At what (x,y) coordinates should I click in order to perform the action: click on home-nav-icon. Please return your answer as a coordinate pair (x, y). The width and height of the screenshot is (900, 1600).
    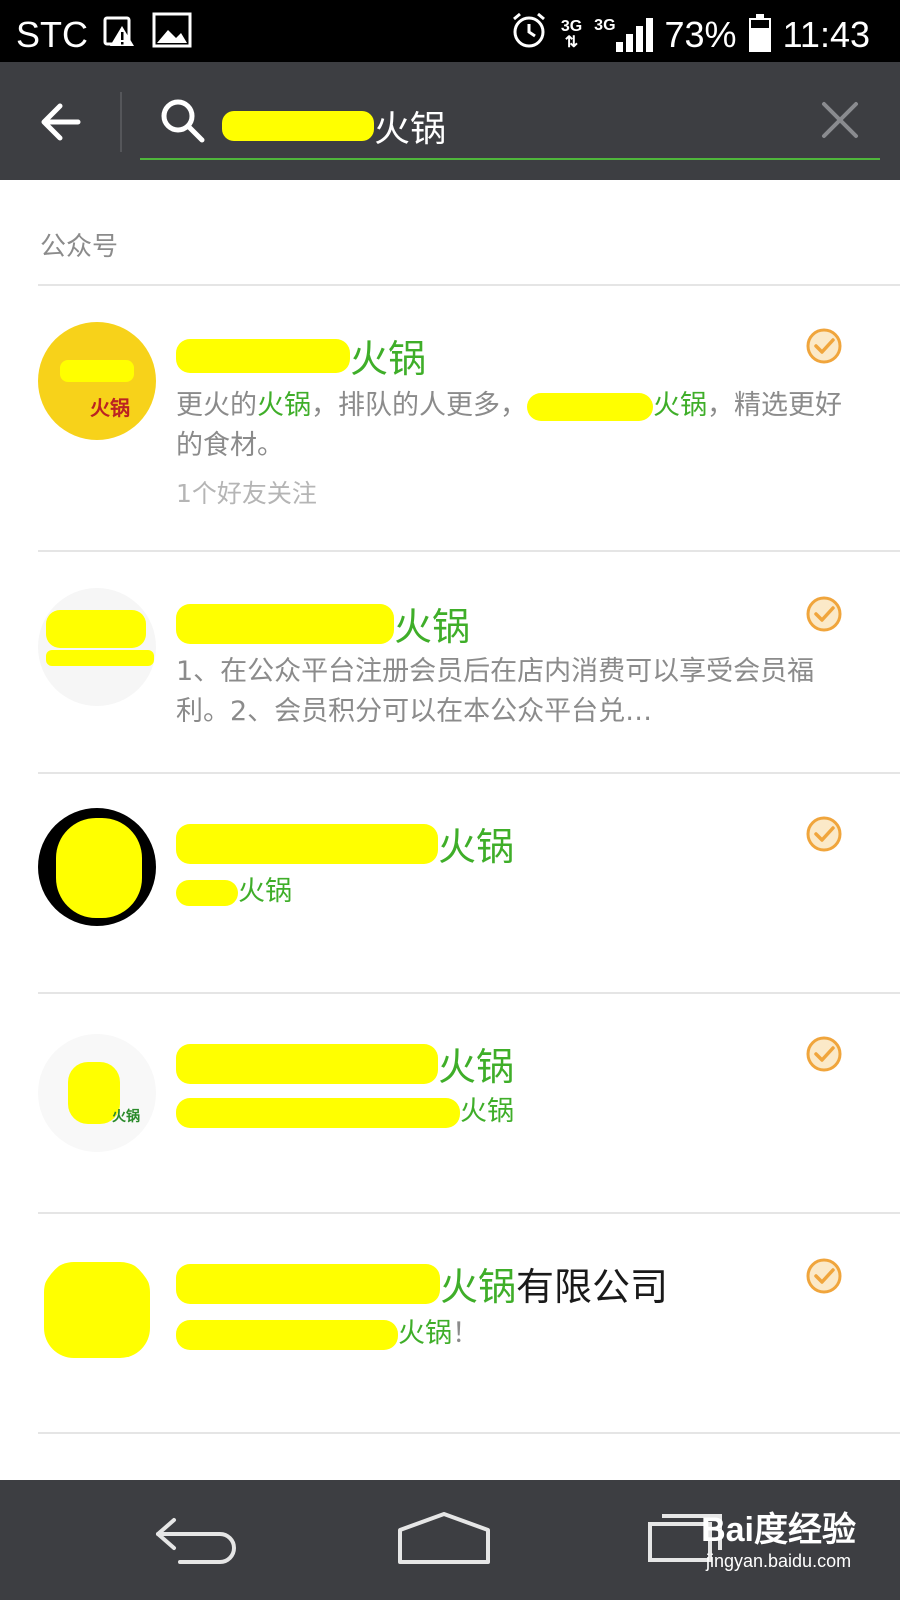
    Looking at the image, I should click on (444, 1538).